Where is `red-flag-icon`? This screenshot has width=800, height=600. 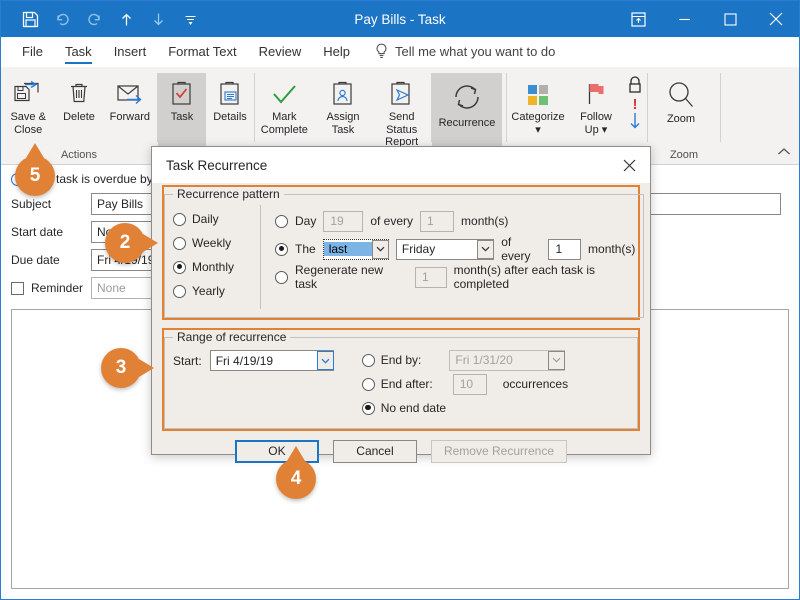 red-flag-icon is located at coordinates (596, 94).